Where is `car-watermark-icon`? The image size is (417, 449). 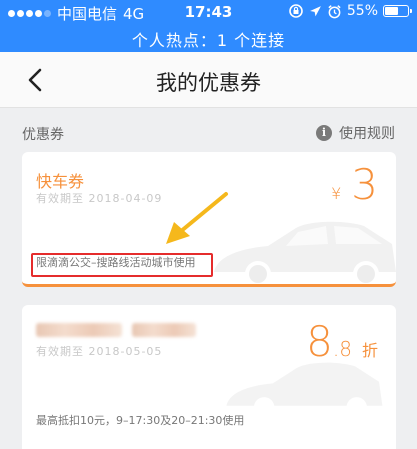
car-watermark-icon is located at coordinates (305, 252).